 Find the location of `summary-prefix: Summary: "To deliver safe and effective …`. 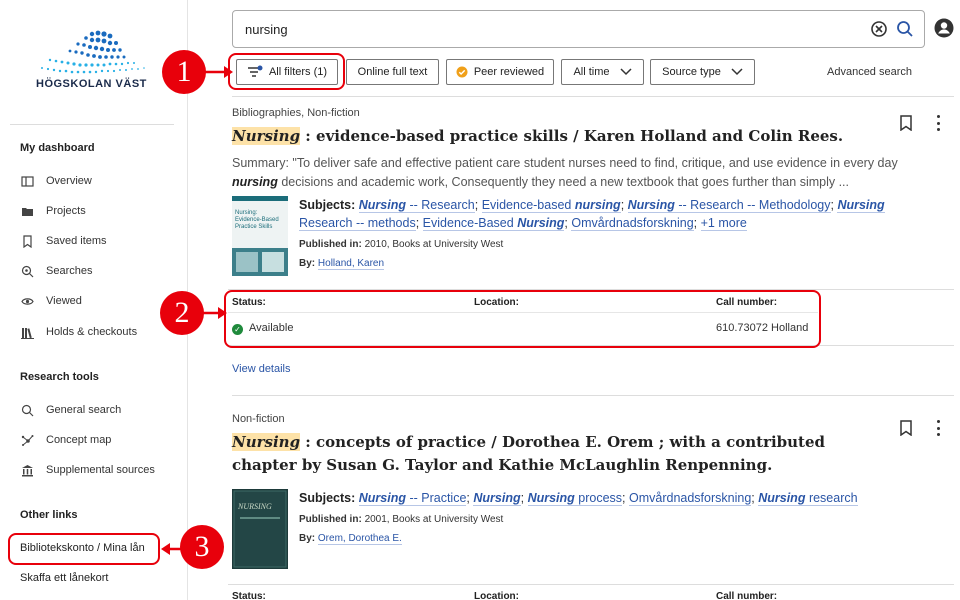

summary-prefix: Summary: "To deliver safe and effective … is located at coordinates (565, 163).